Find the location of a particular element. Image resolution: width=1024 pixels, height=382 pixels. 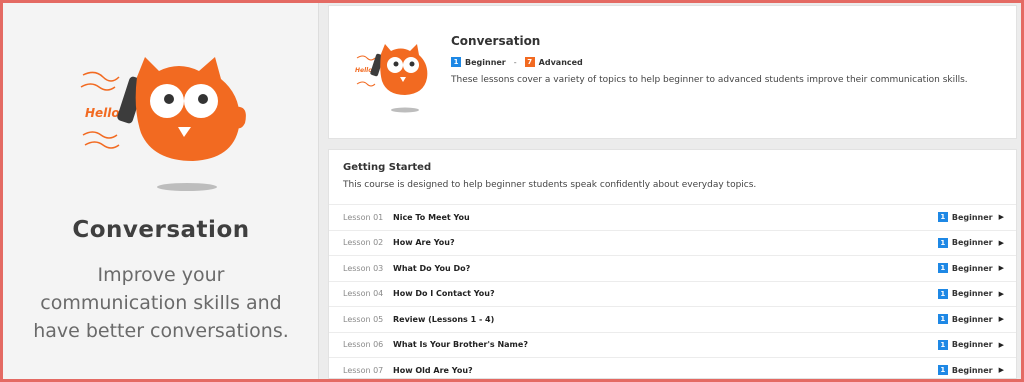

level-label-end: Advanced is located at coordinates (560, 62).